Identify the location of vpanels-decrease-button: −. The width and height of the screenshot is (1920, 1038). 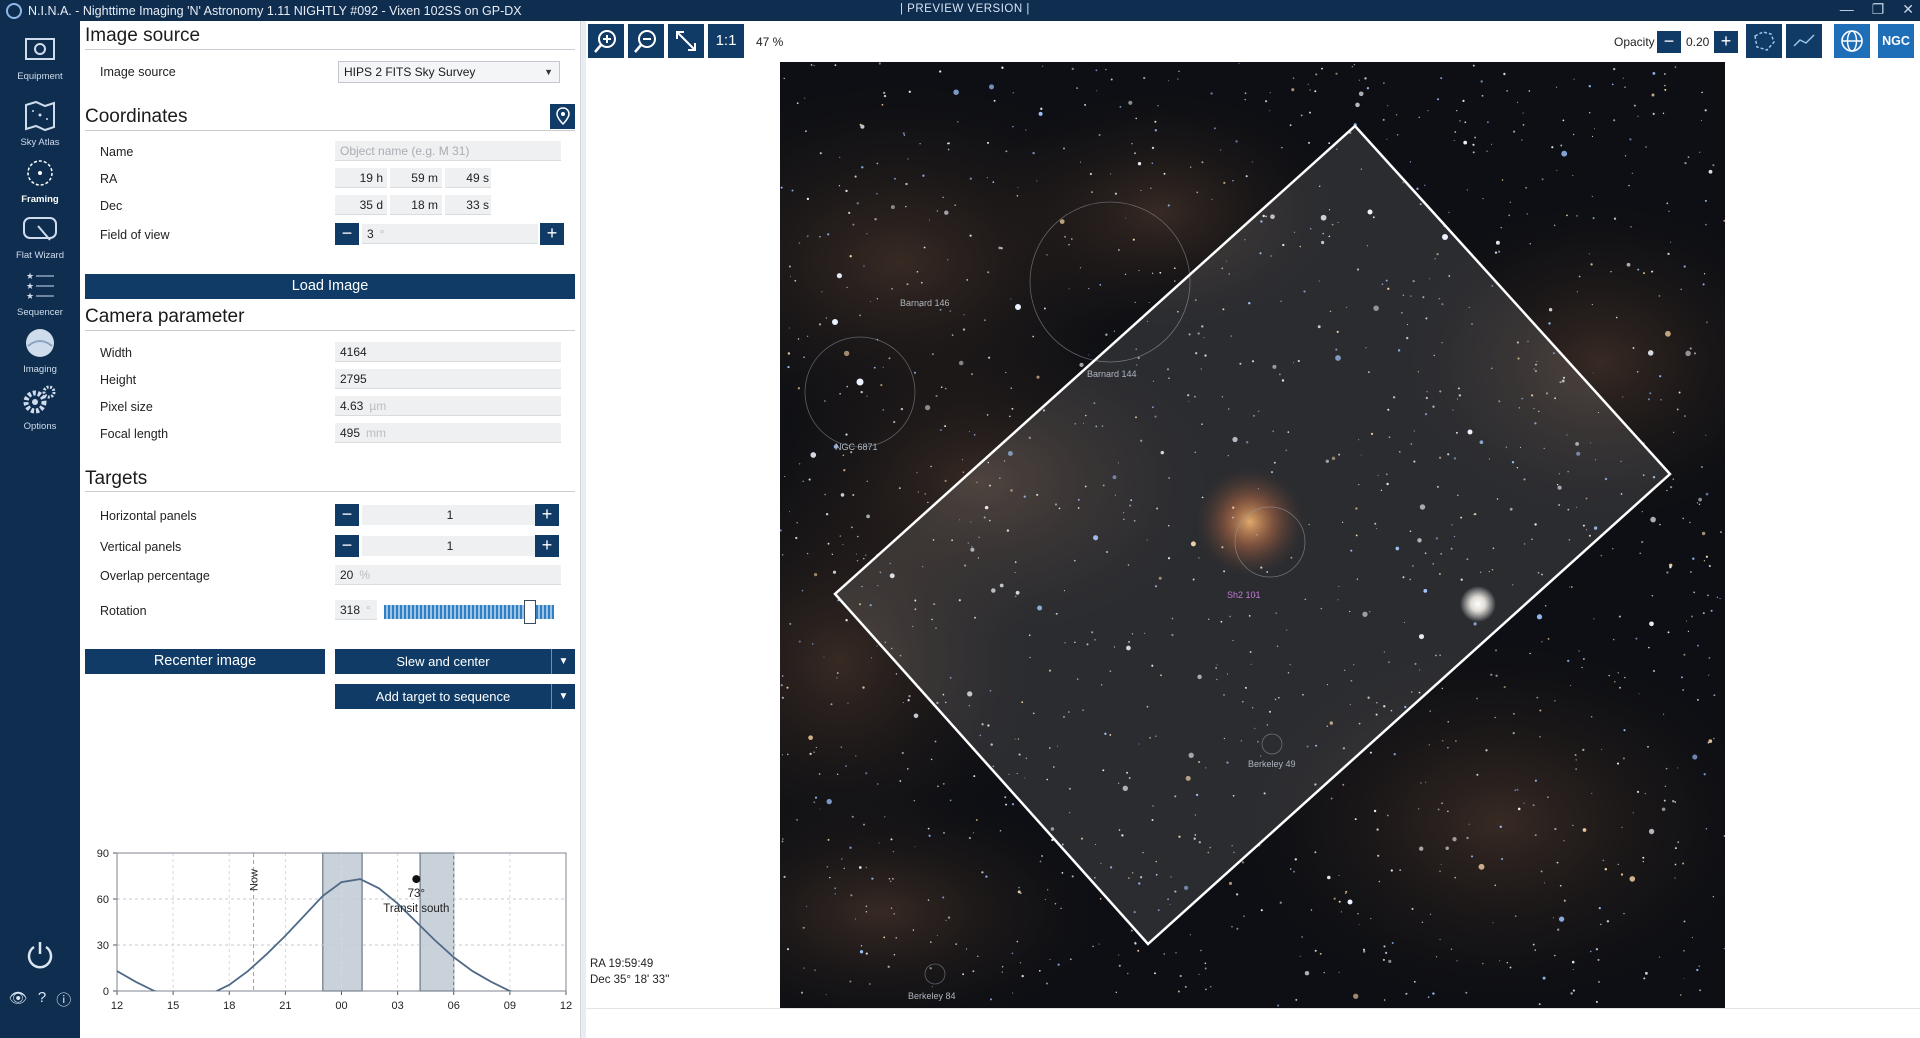
(347, 546).